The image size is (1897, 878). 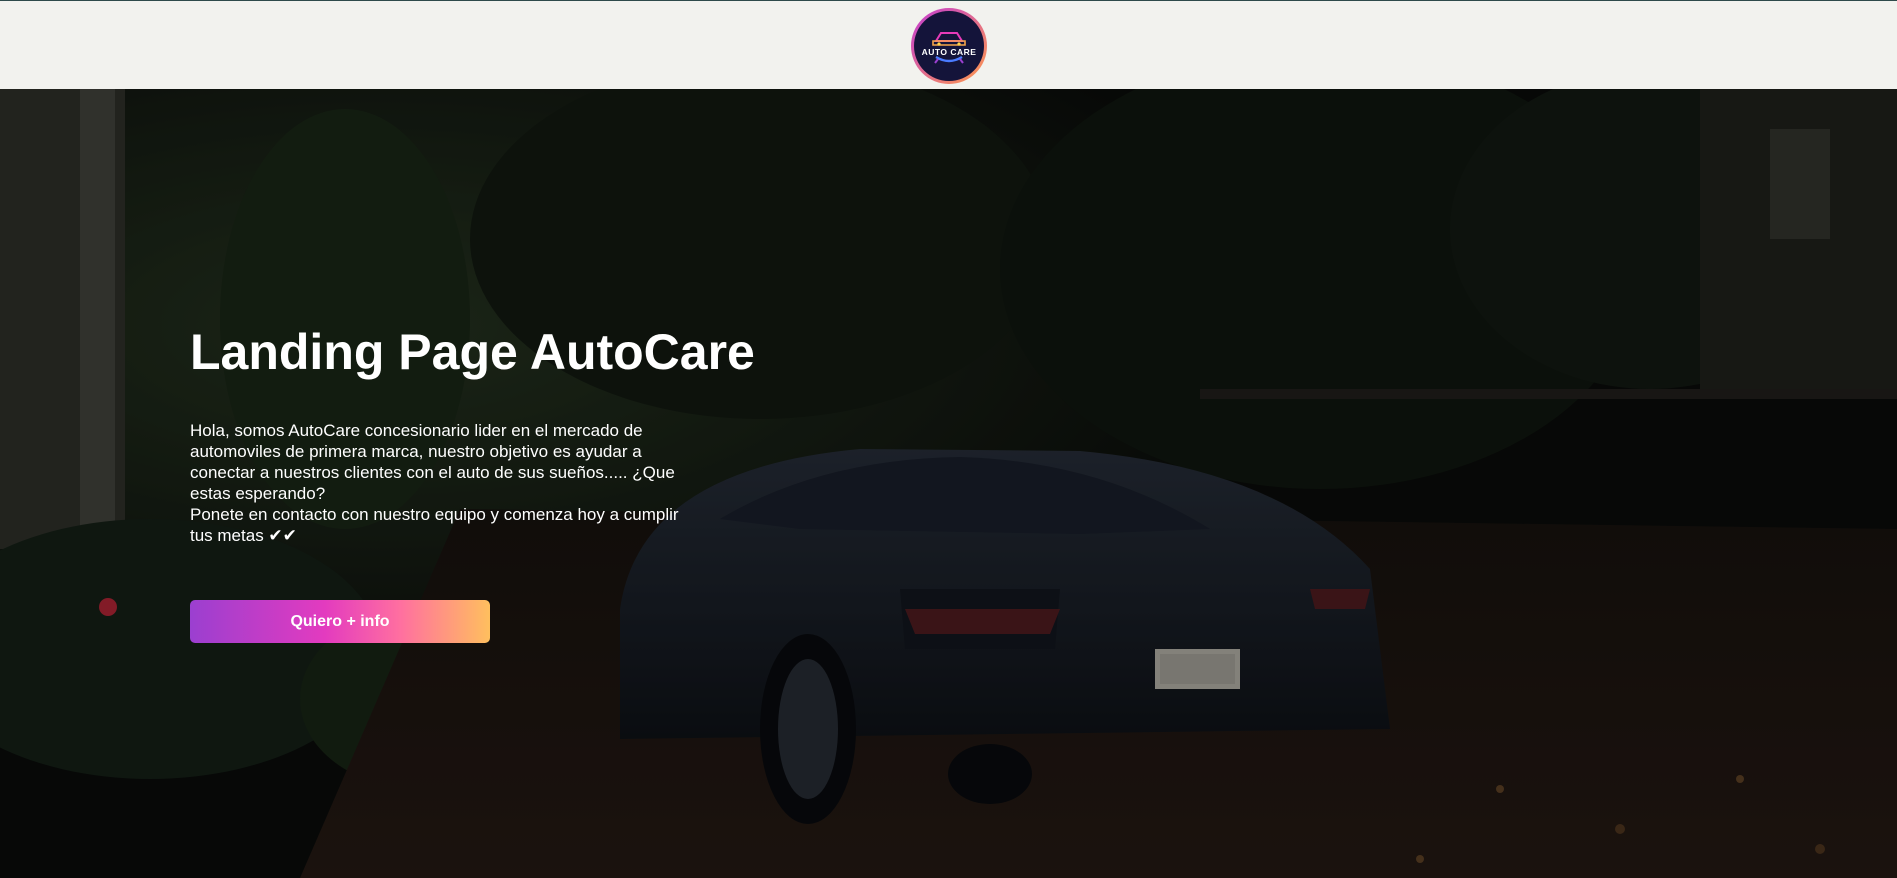 What do you see at coordinates (472, 352) in the screenshot?
I see `hero-title: Landing Page AutoCare` at bounding box center [472, 352].